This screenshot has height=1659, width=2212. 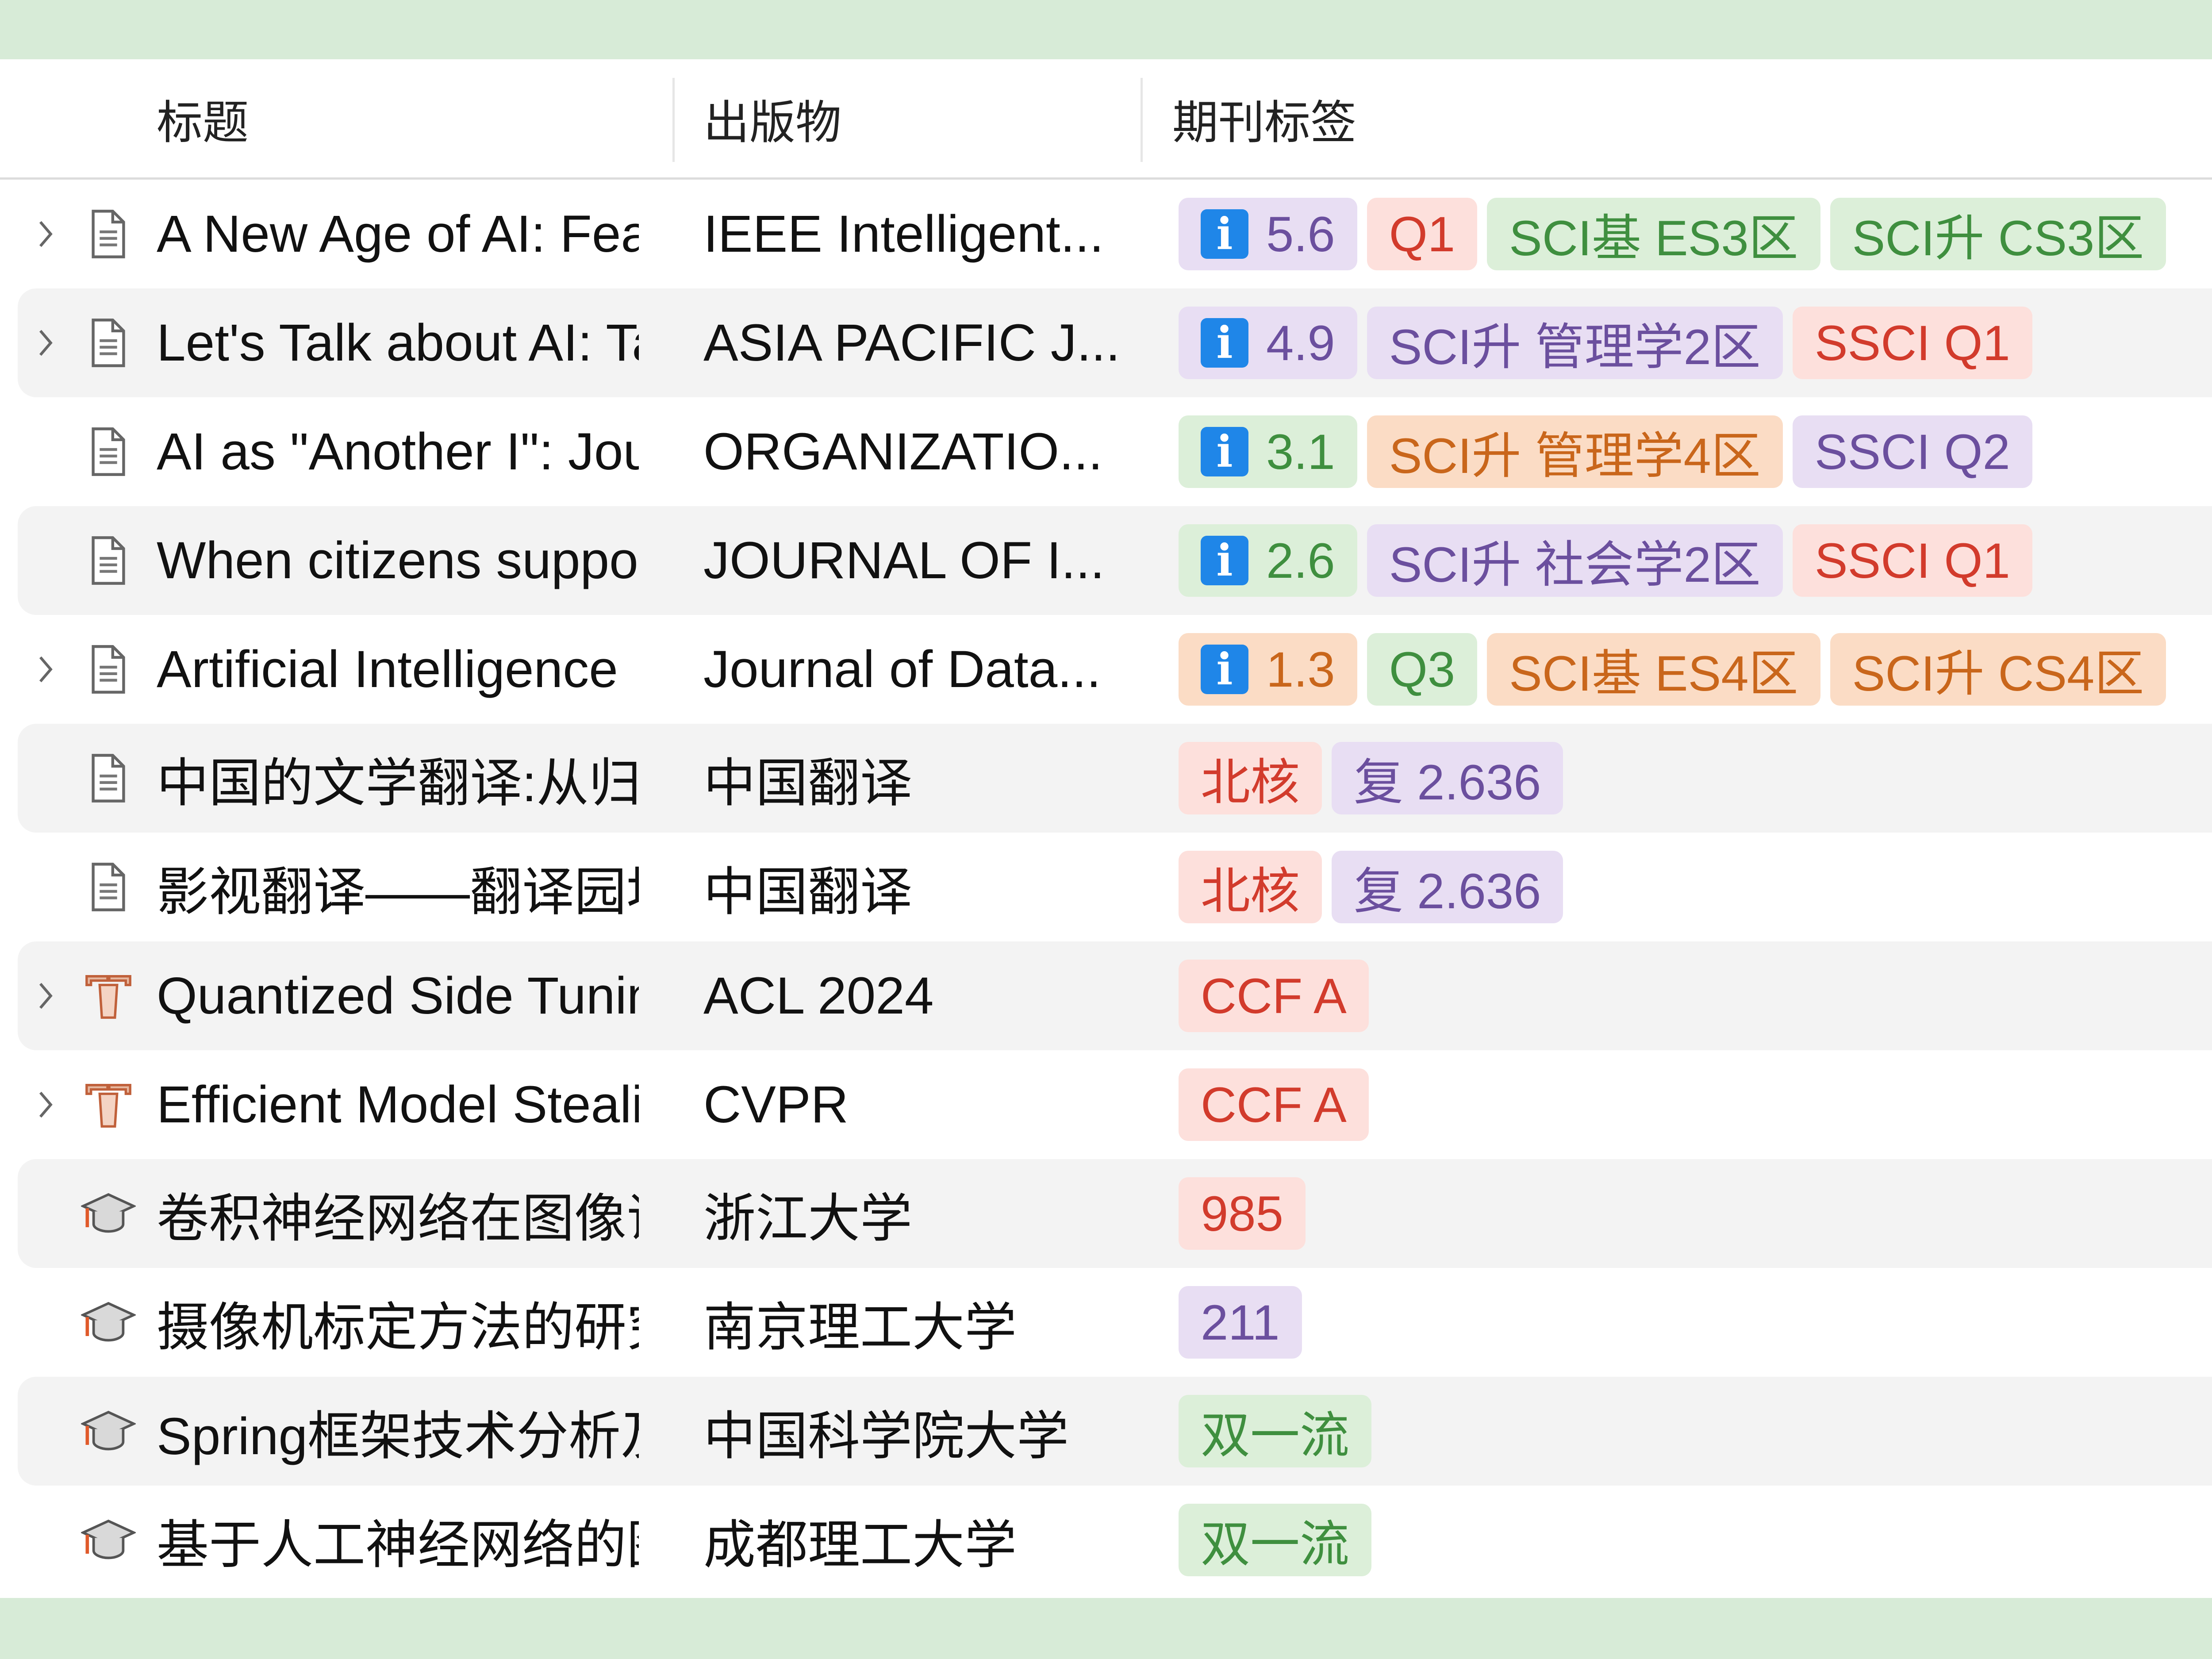 I want to click on item-title-text: A New Age of AI: Features and Futures, so click(x=398, y=234).